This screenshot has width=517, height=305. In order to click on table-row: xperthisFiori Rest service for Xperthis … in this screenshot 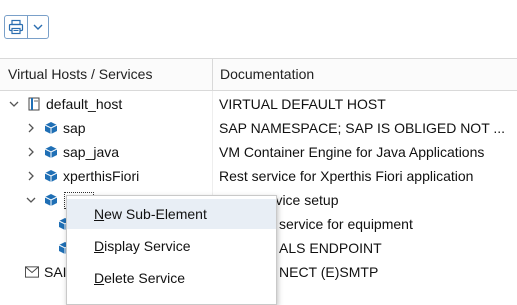, I will do `click(258, 176)`.